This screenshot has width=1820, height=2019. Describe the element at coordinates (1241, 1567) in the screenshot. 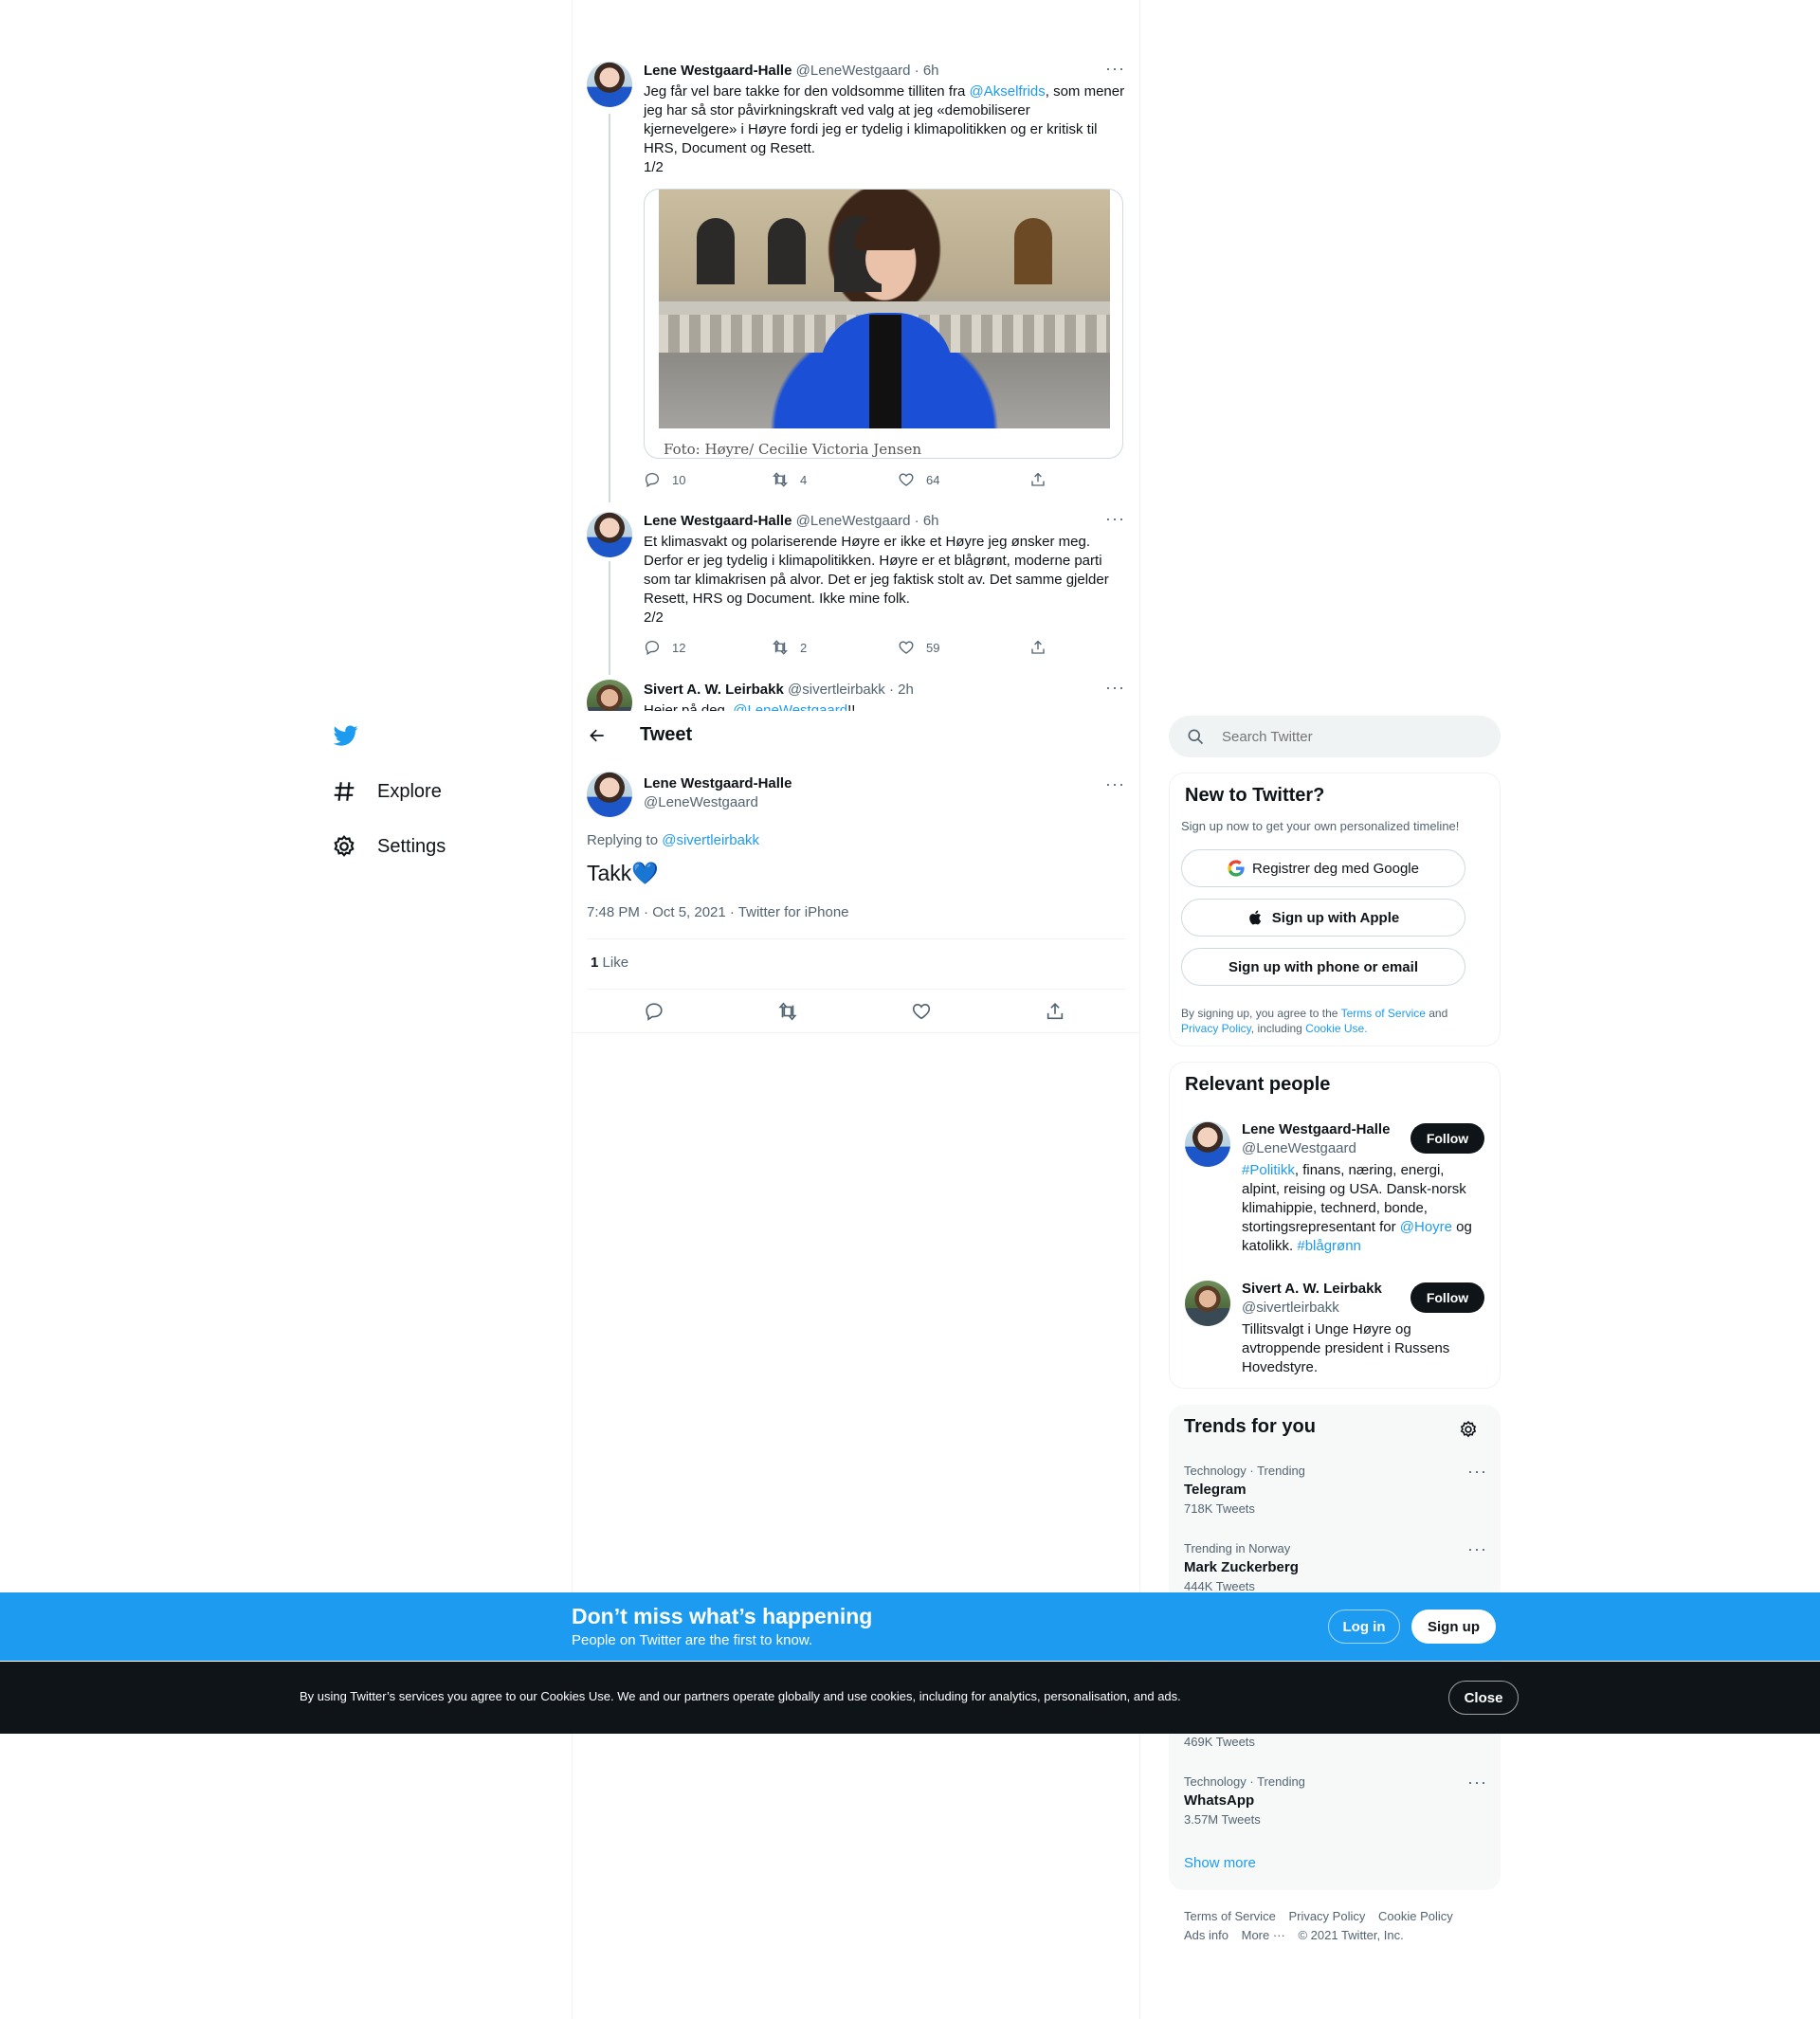

I see `trend-name: Mark Zuckerberg` at that location.